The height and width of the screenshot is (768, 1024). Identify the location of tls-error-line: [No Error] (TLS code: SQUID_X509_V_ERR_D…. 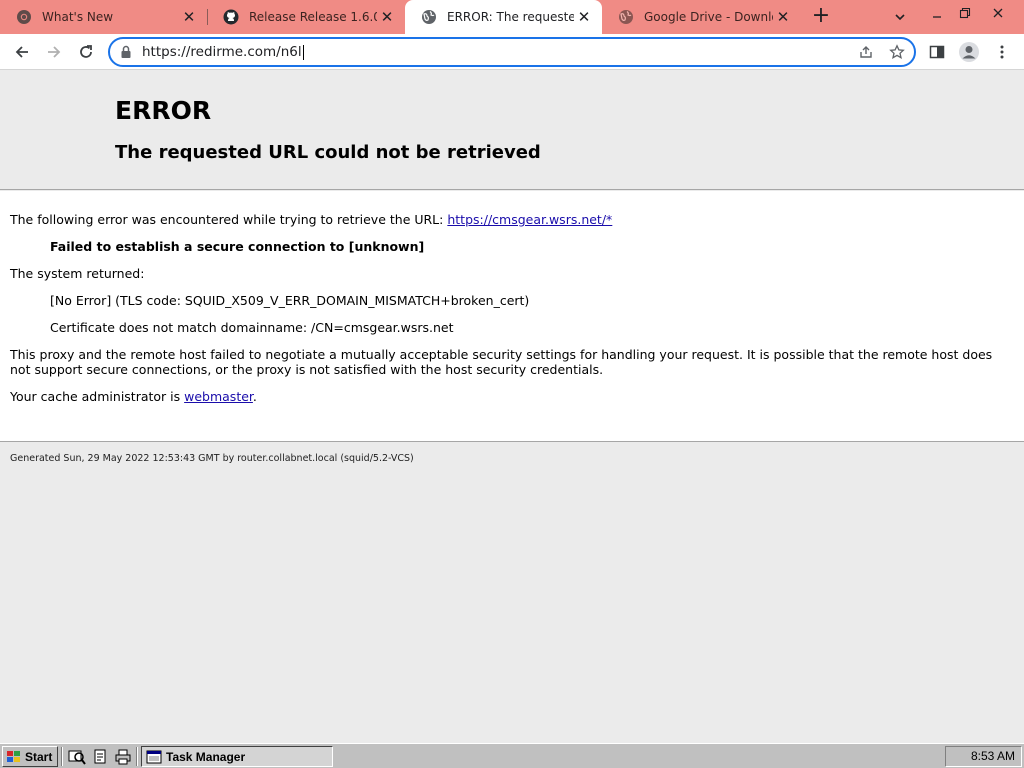
(290, 300).